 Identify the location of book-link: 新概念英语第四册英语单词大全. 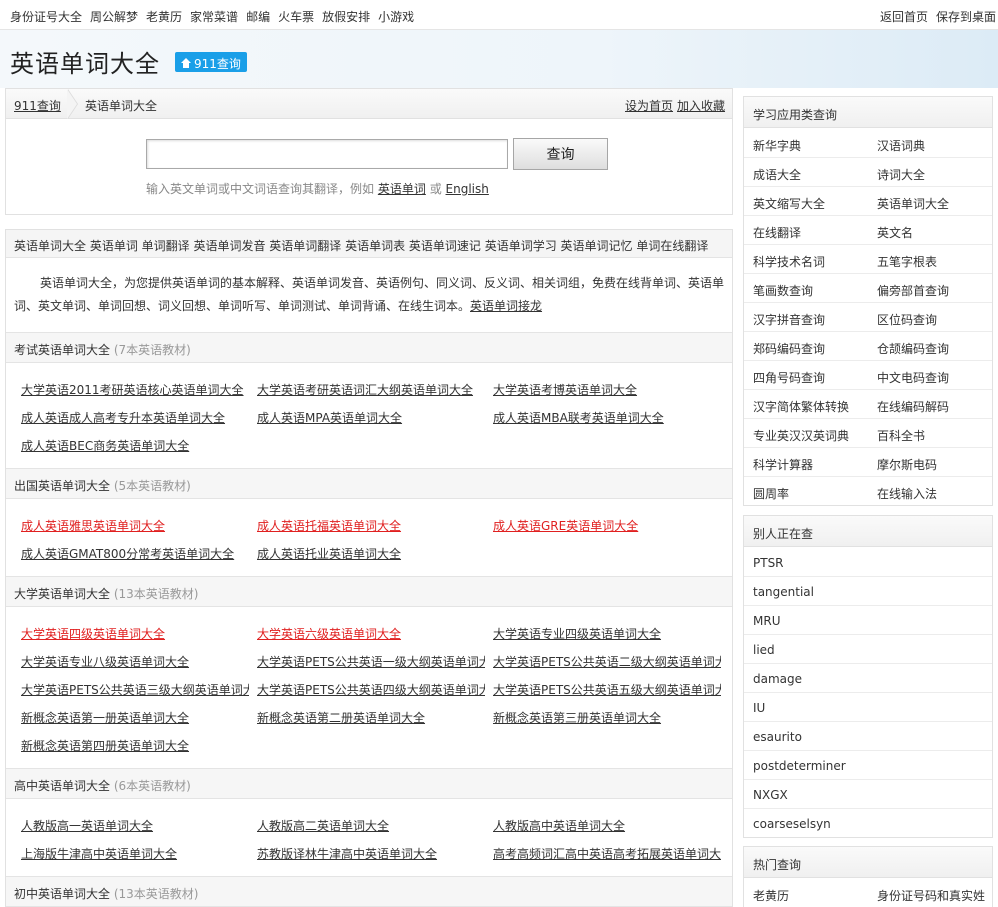
(135, 745).